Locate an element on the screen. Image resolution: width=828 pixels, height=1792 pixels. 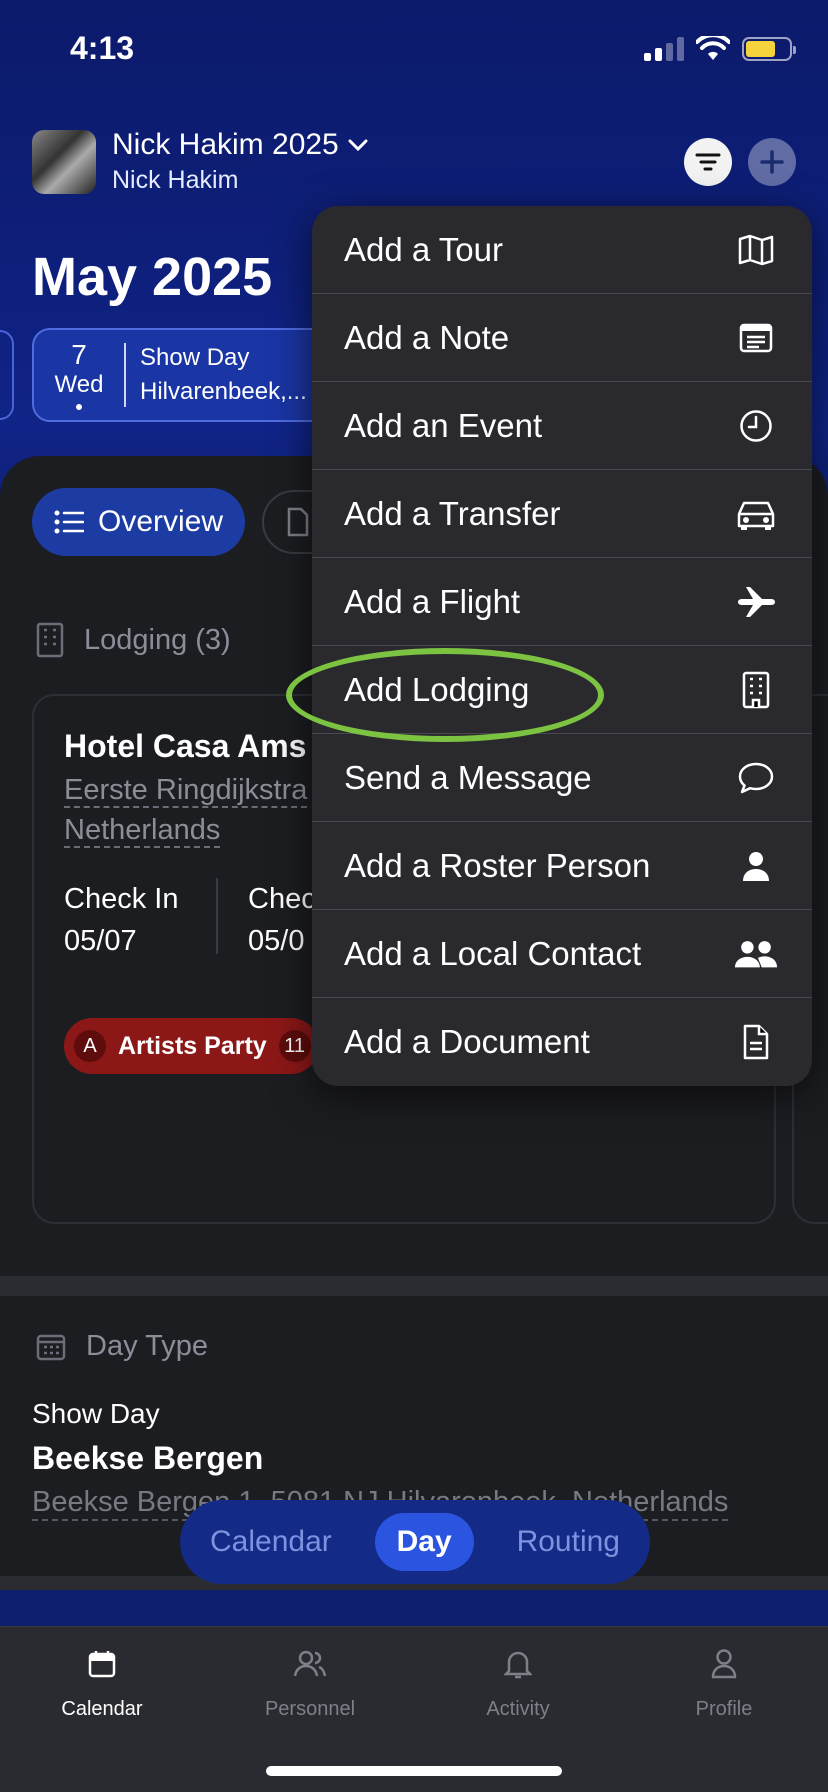
menu-add-note: Add a Note is located at coordinates (562, 338).